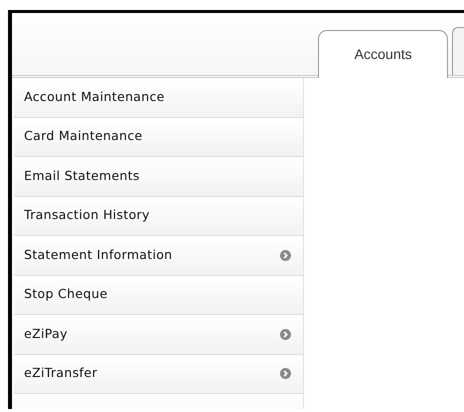 This screenshot has height=412, width=464. Describe the element at coordinates (158, 137) in the screenshot. I see `menu-item: Card Maintenance` at that location.